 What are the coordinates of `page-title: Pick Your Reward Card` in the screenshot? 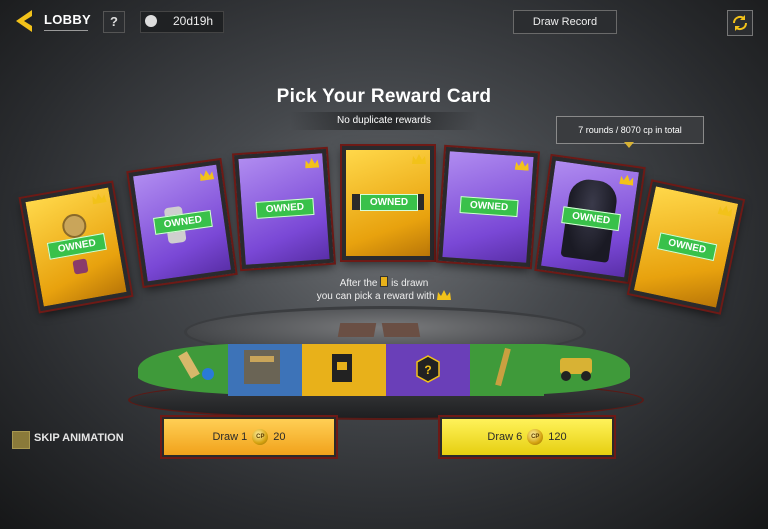 It's located at (384, 96).